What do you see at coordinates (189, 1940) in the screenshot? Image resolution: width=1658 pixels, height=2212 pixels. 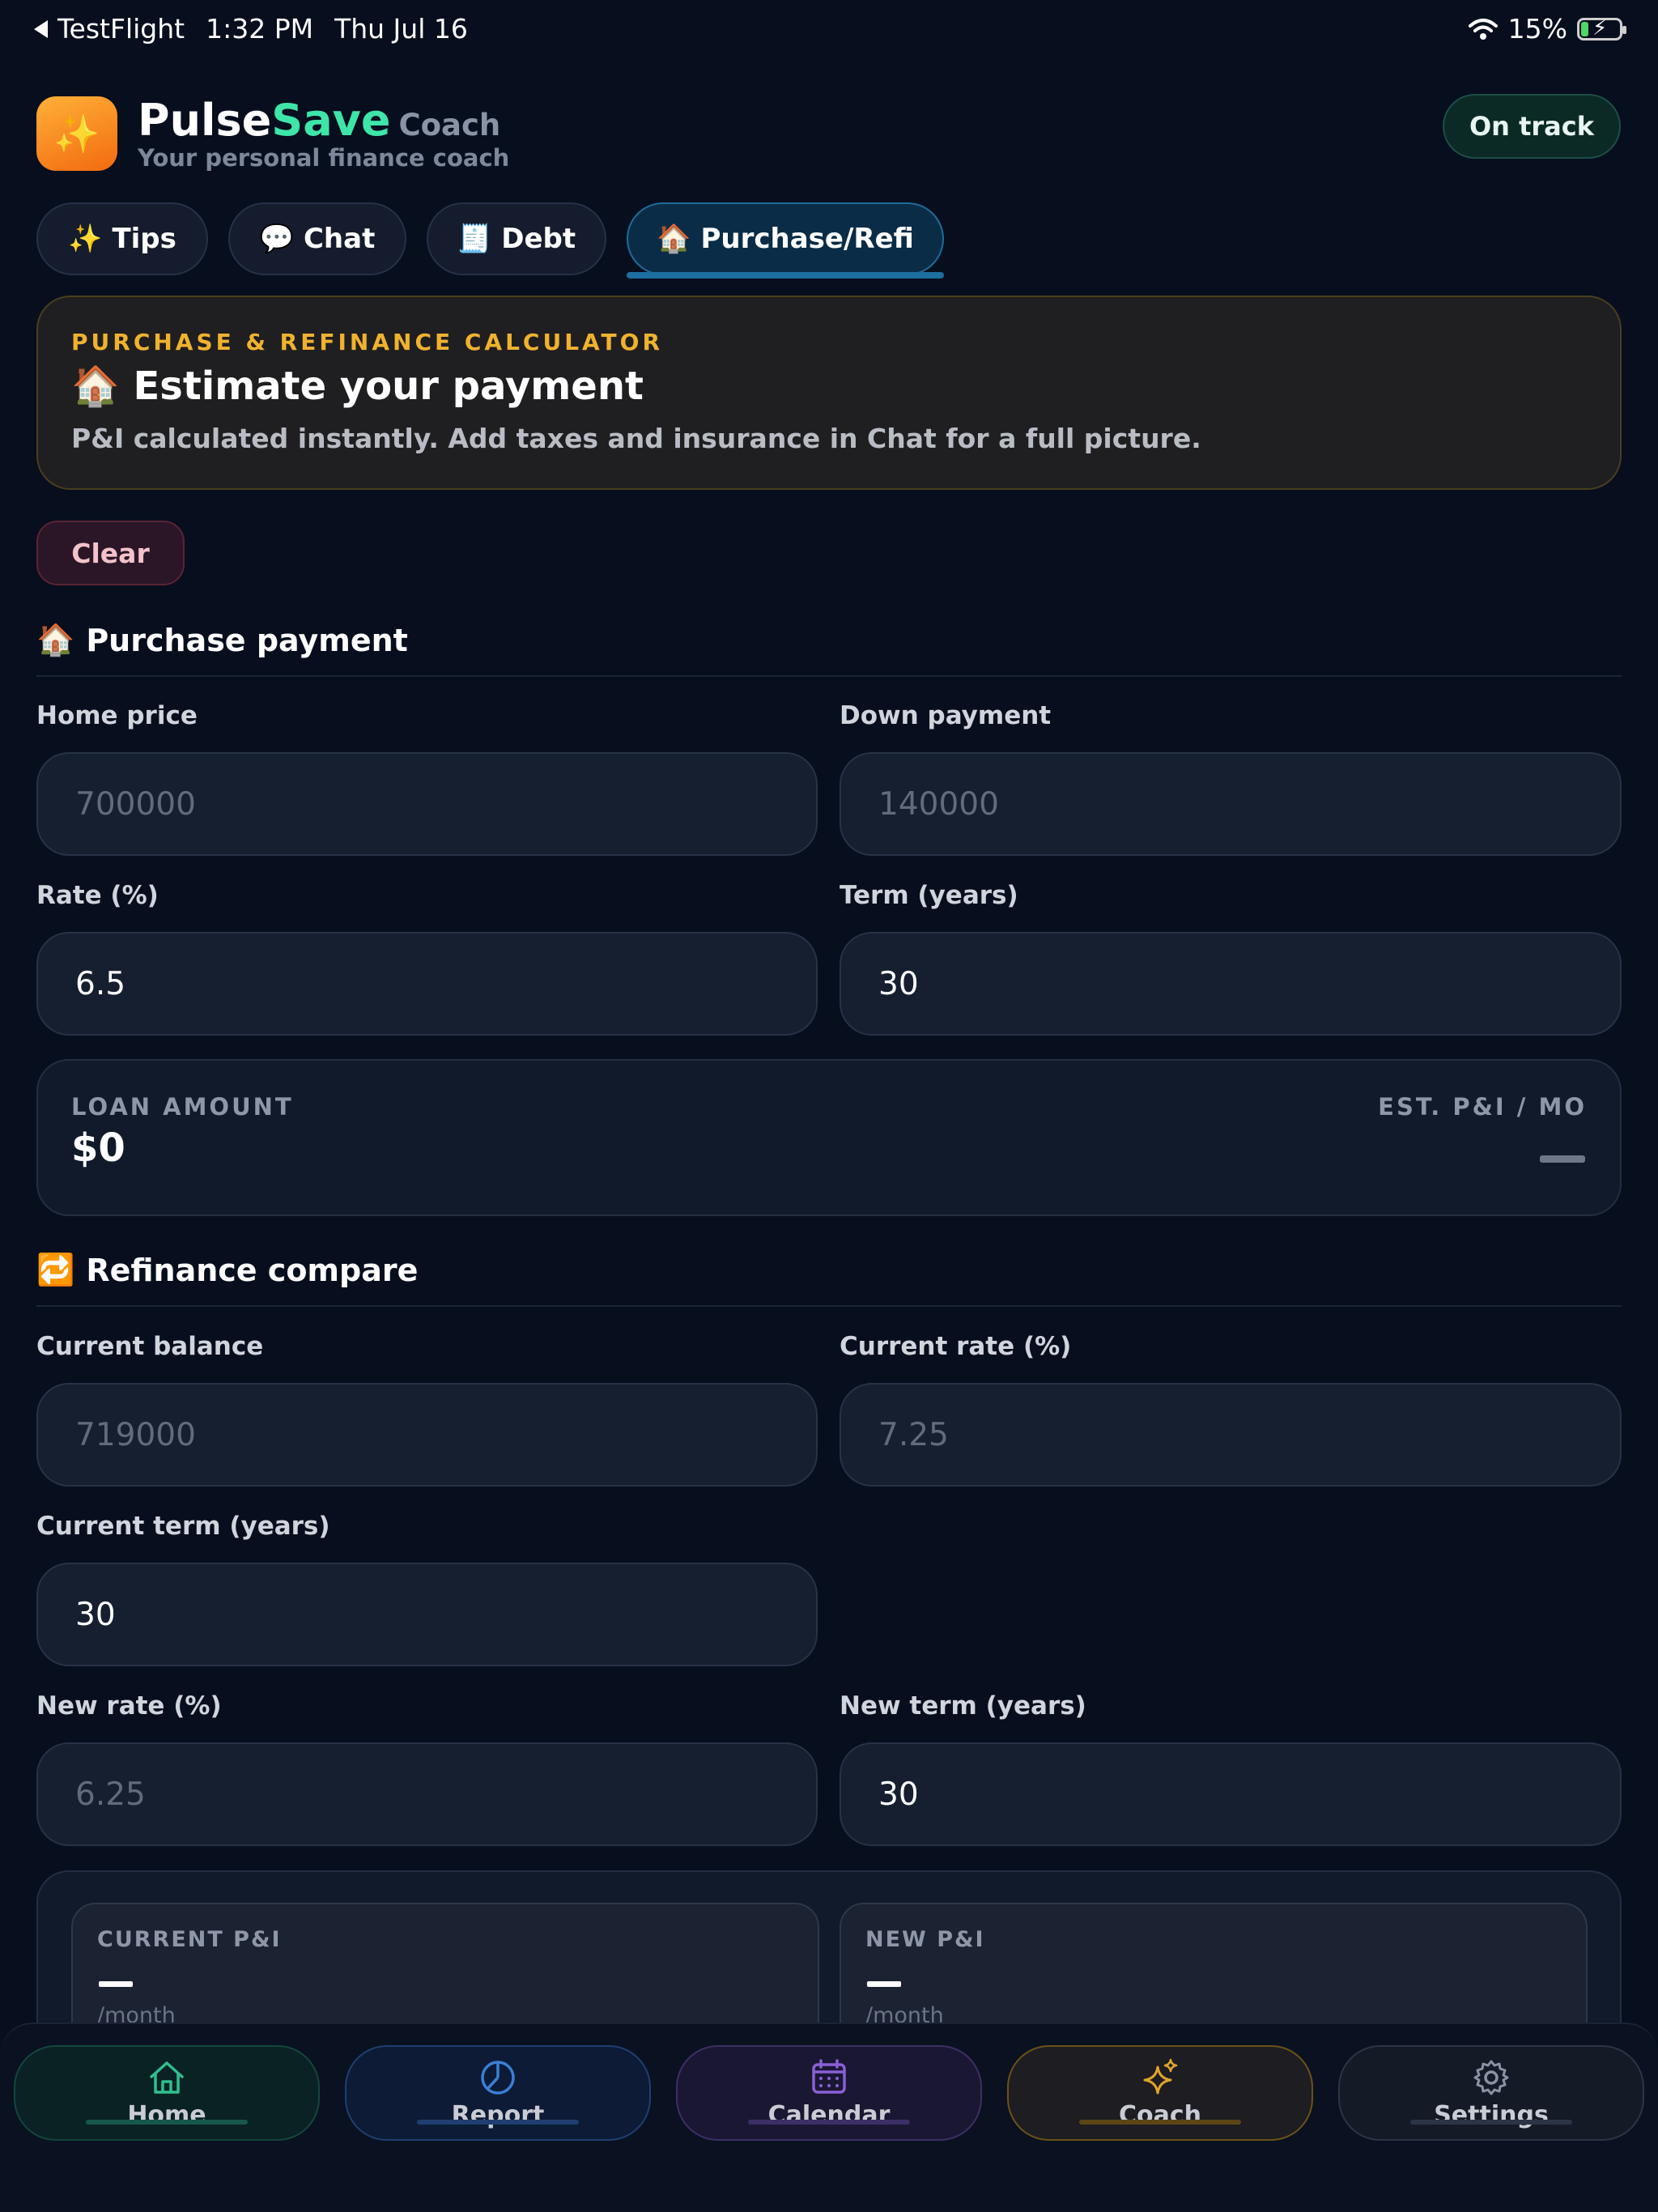 I see `current-pi-label: CURRENT P&I` at bounding box center [189, 1940].